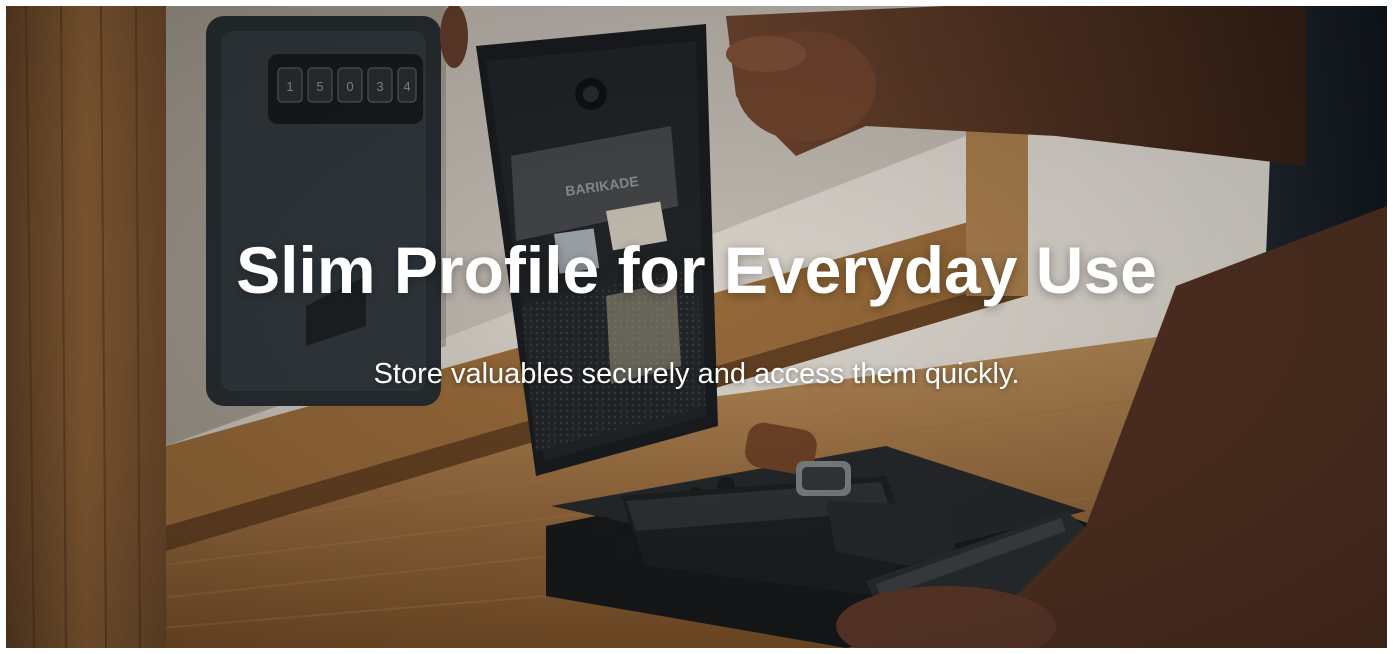 The height and width of the screenshot is (654, 1393). I want to click on keypad-key: 3, so click(379, 86).